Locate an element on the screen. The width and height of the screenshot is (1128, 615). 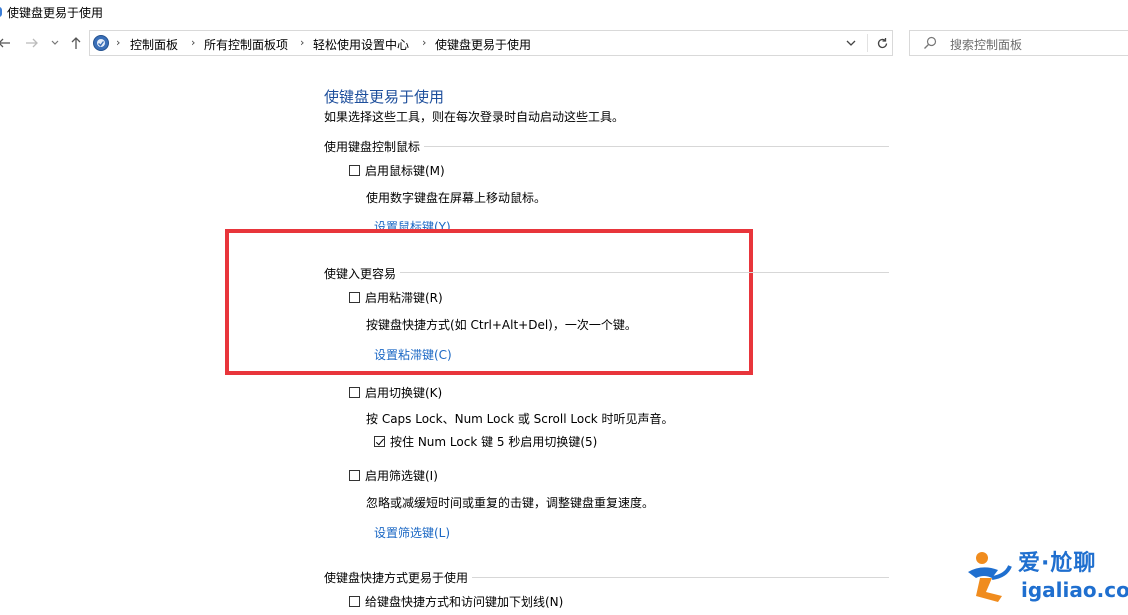
section-title-typing: 使键入更容易 is located at coordinates (360, 274).